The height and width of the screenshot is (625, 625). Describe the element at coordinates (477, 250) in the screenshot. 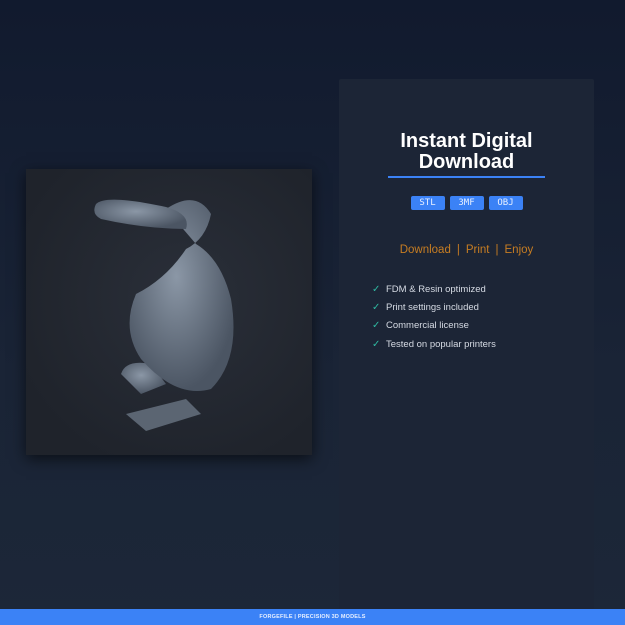

I see `tagline-print: Print` at that location.